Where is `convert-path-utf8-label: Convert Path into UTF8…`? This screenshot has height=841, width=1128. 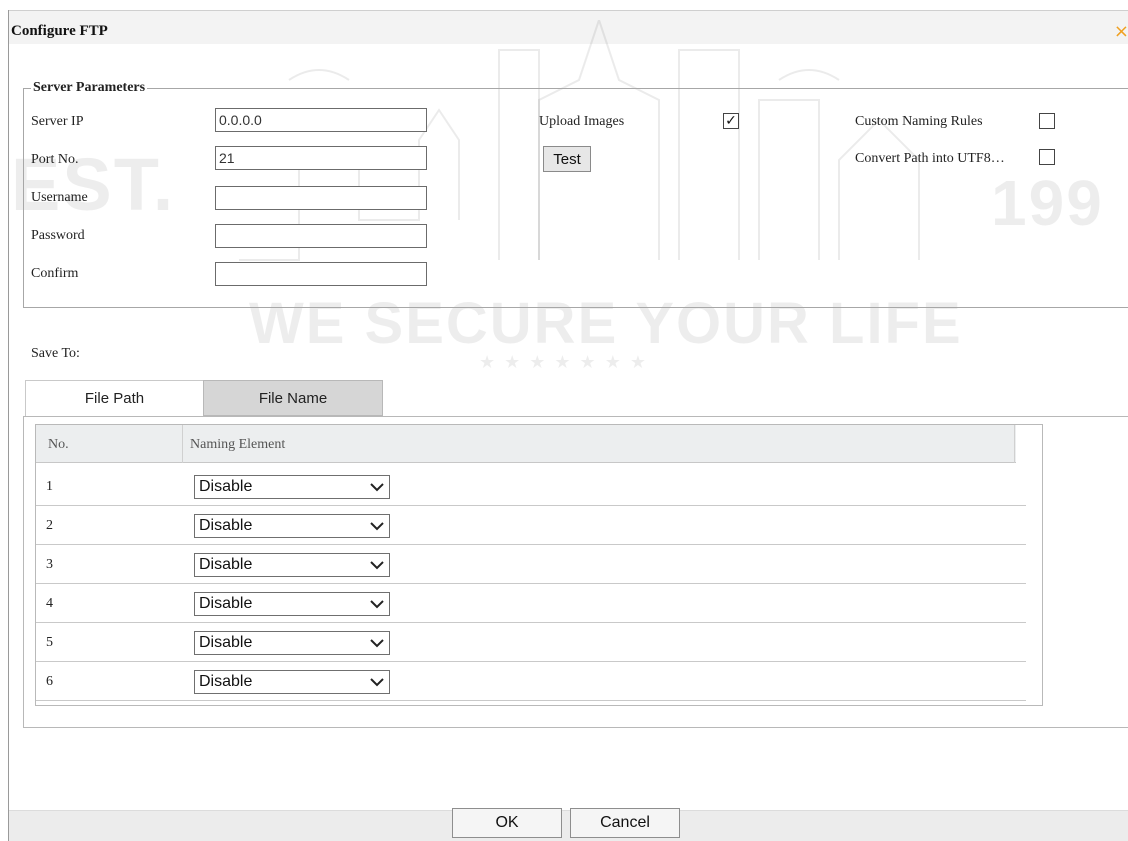 convert-path-utf8-label: Convert Path into UTF8… is located at coordinates (930, 158).